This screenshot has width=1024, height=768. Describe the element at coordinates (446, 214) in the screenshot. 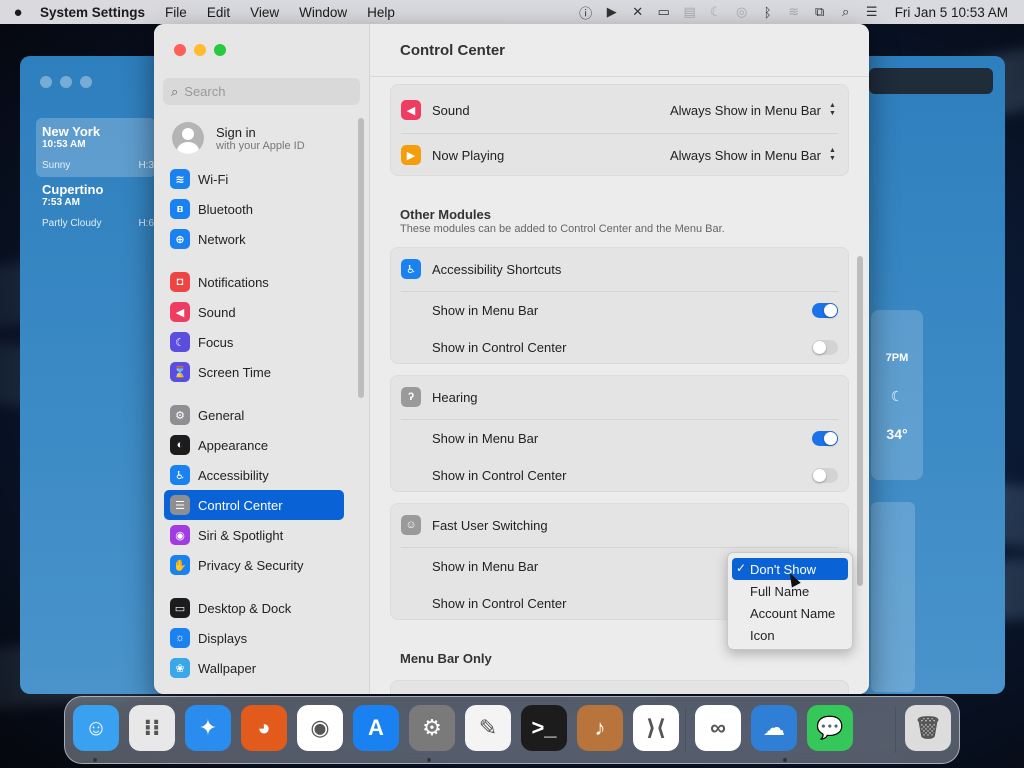

I see `other-modules-heading: Other Modules` at that location.